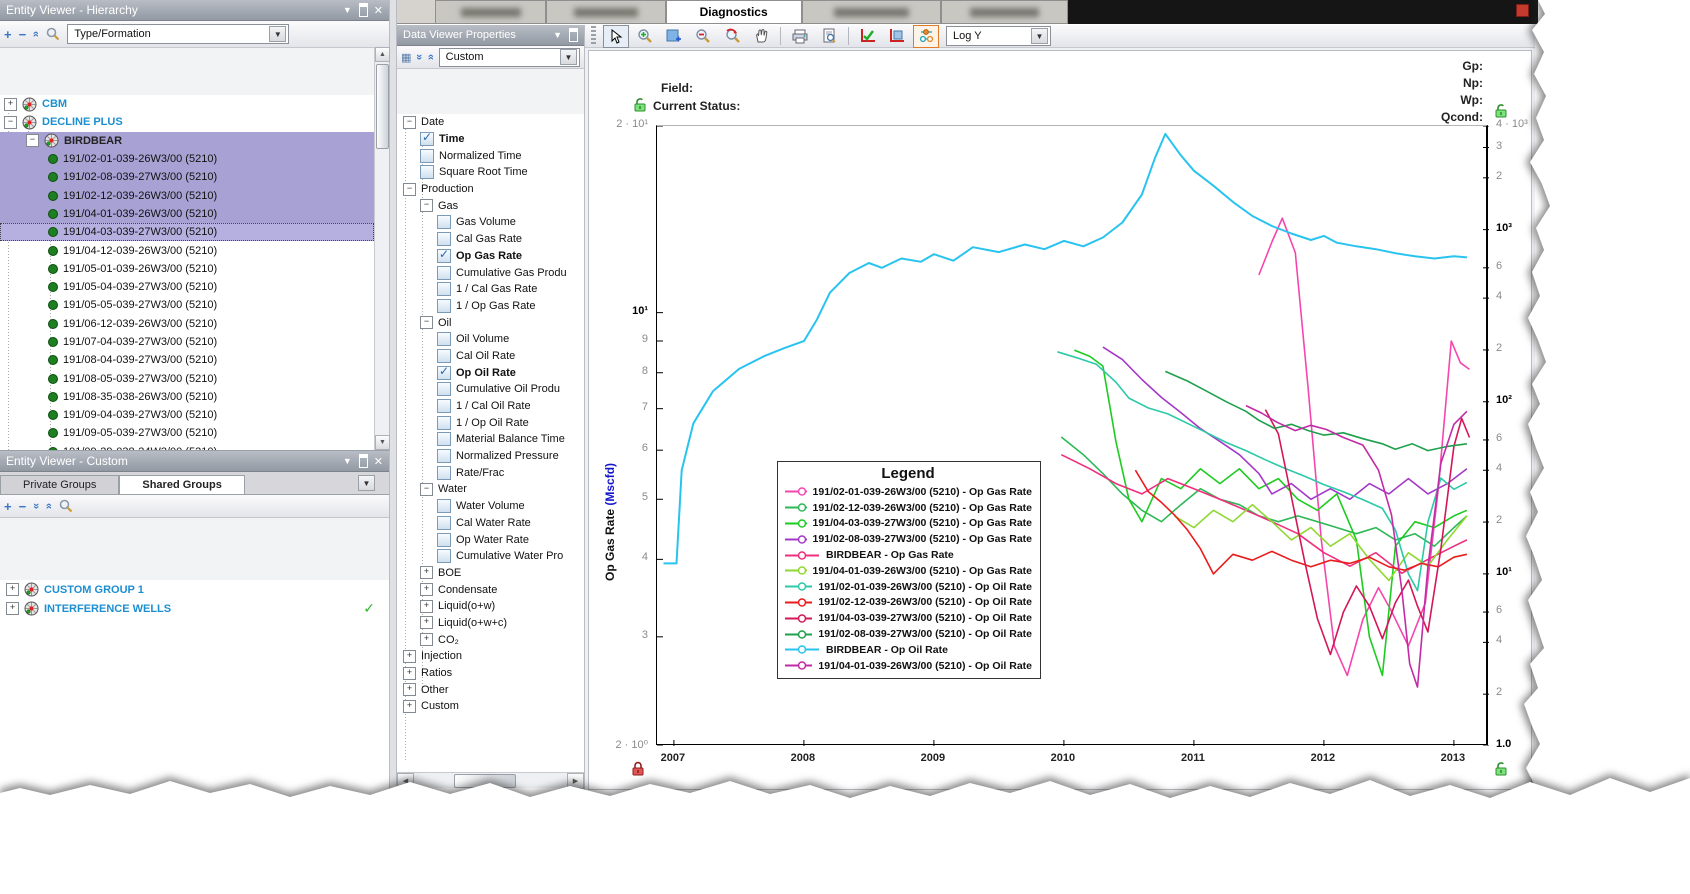 The image size is (1690, 894). What do you see at coordinates (366, 483) in the screenshot?
I see `chevron-down-icon: ▼` at bounding box center [366, 483].